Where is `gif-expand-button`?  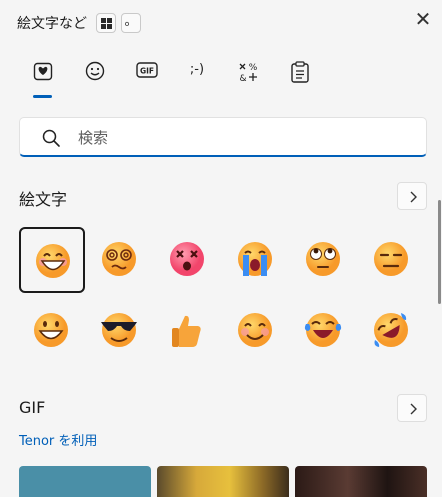 gif-expand-button is located at coordinates (412, 408).